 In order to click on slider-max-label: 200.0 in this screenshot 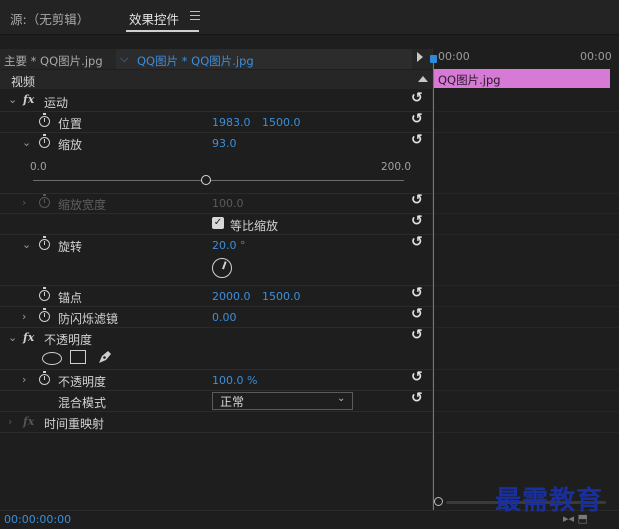, I will do `click(396, 167)`.